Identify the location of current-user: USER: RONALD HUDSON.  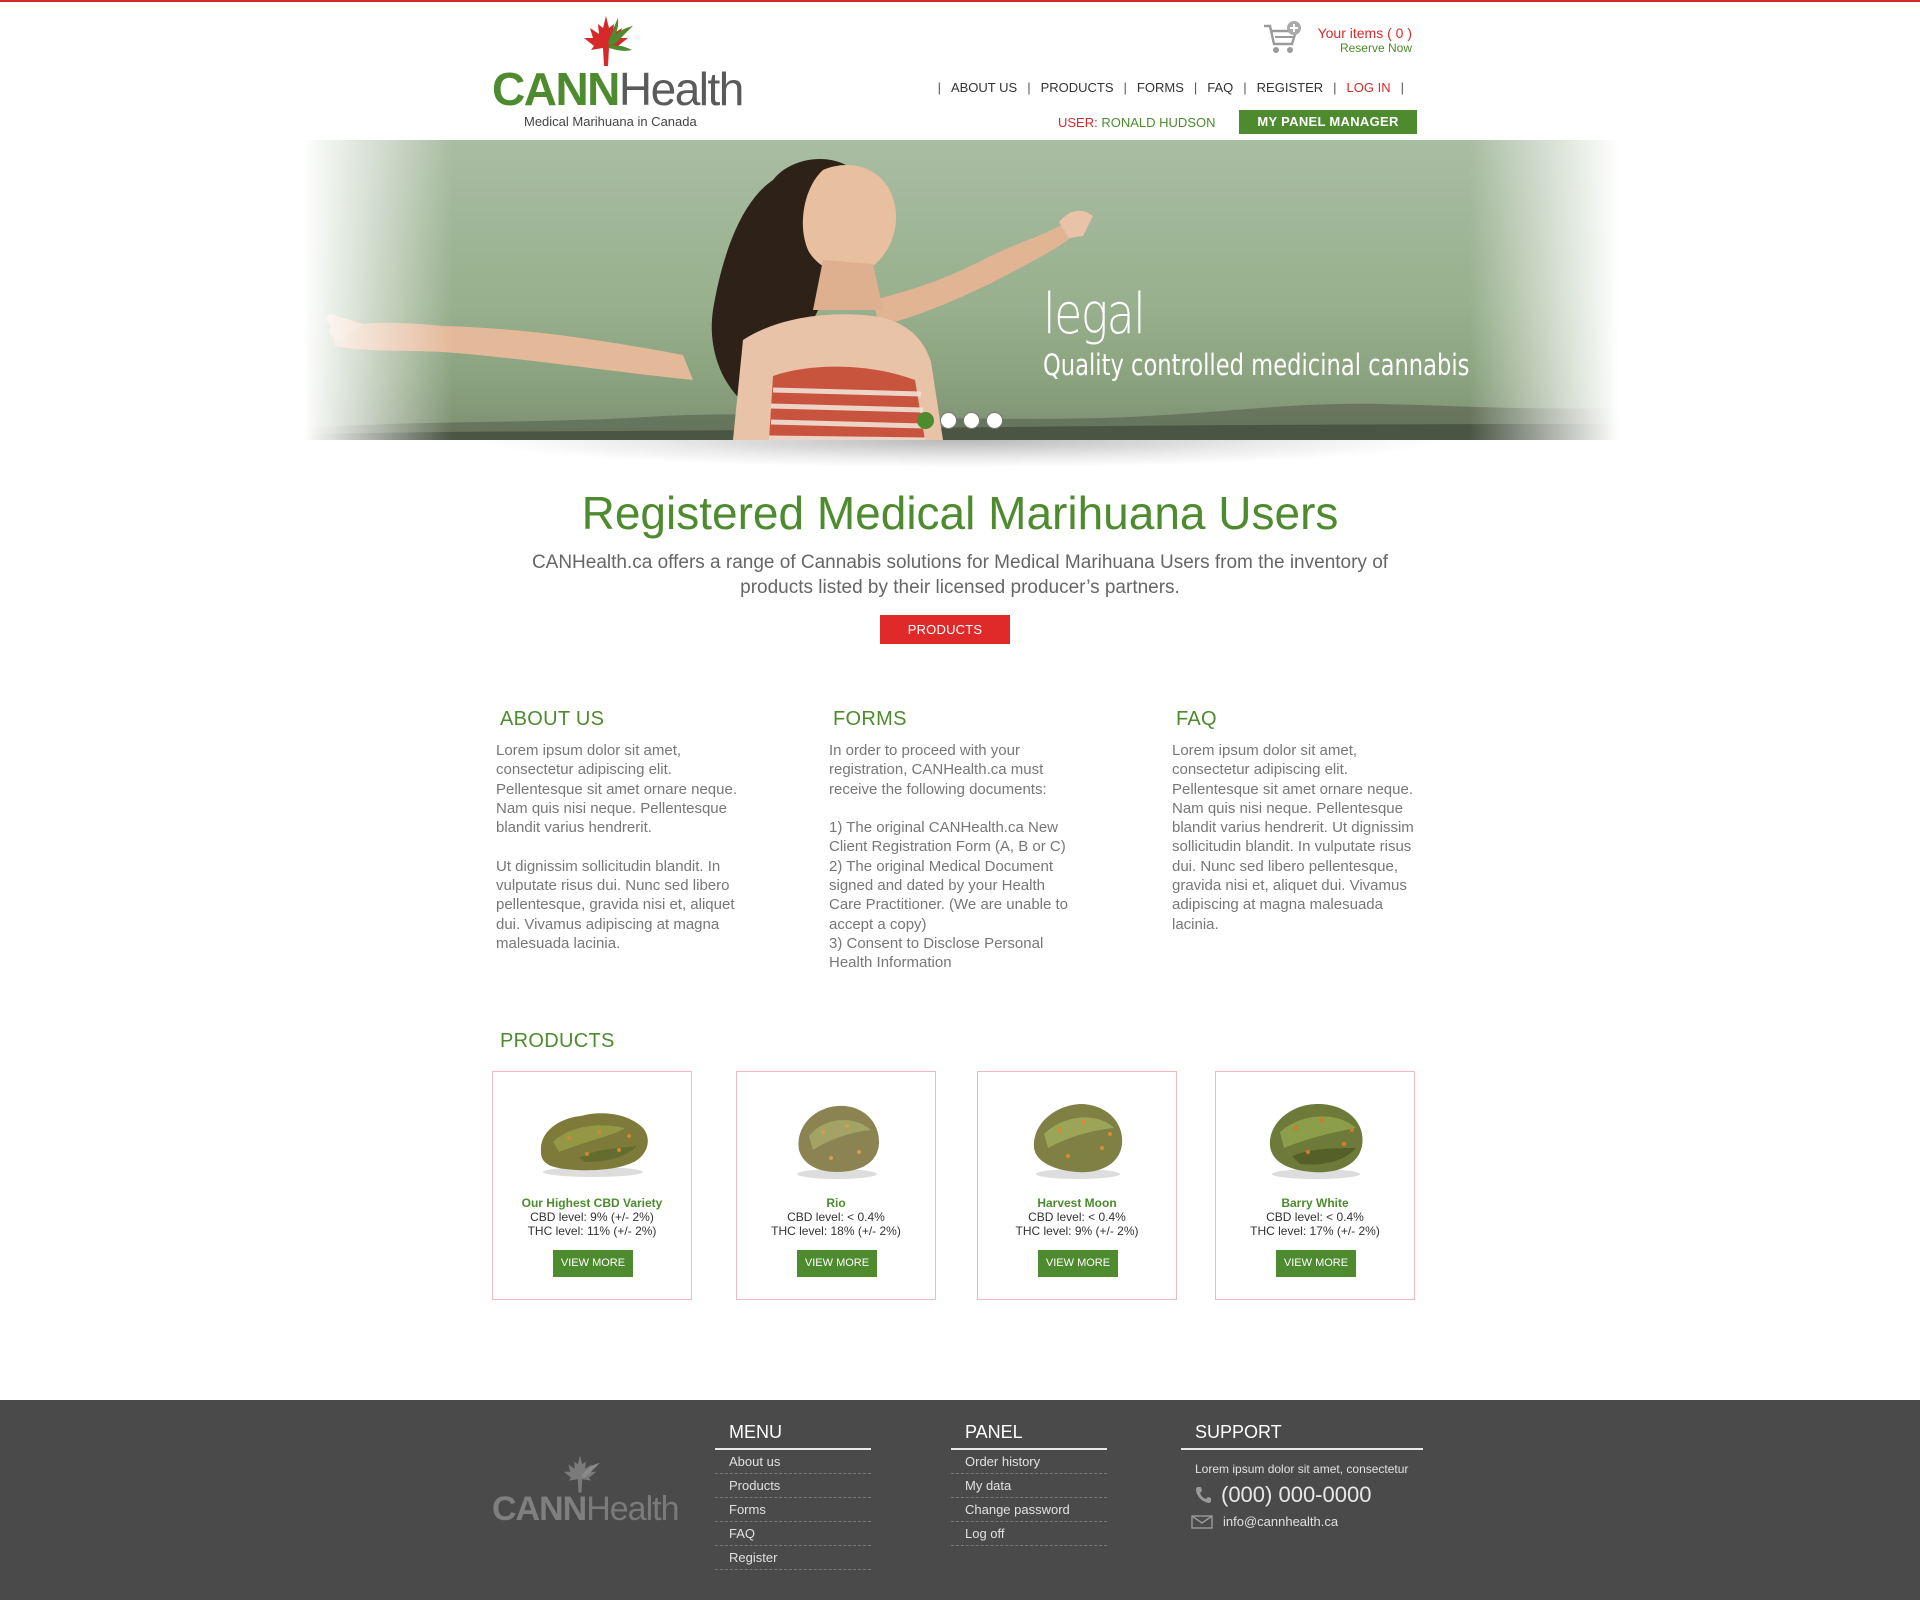
(1136, 122).